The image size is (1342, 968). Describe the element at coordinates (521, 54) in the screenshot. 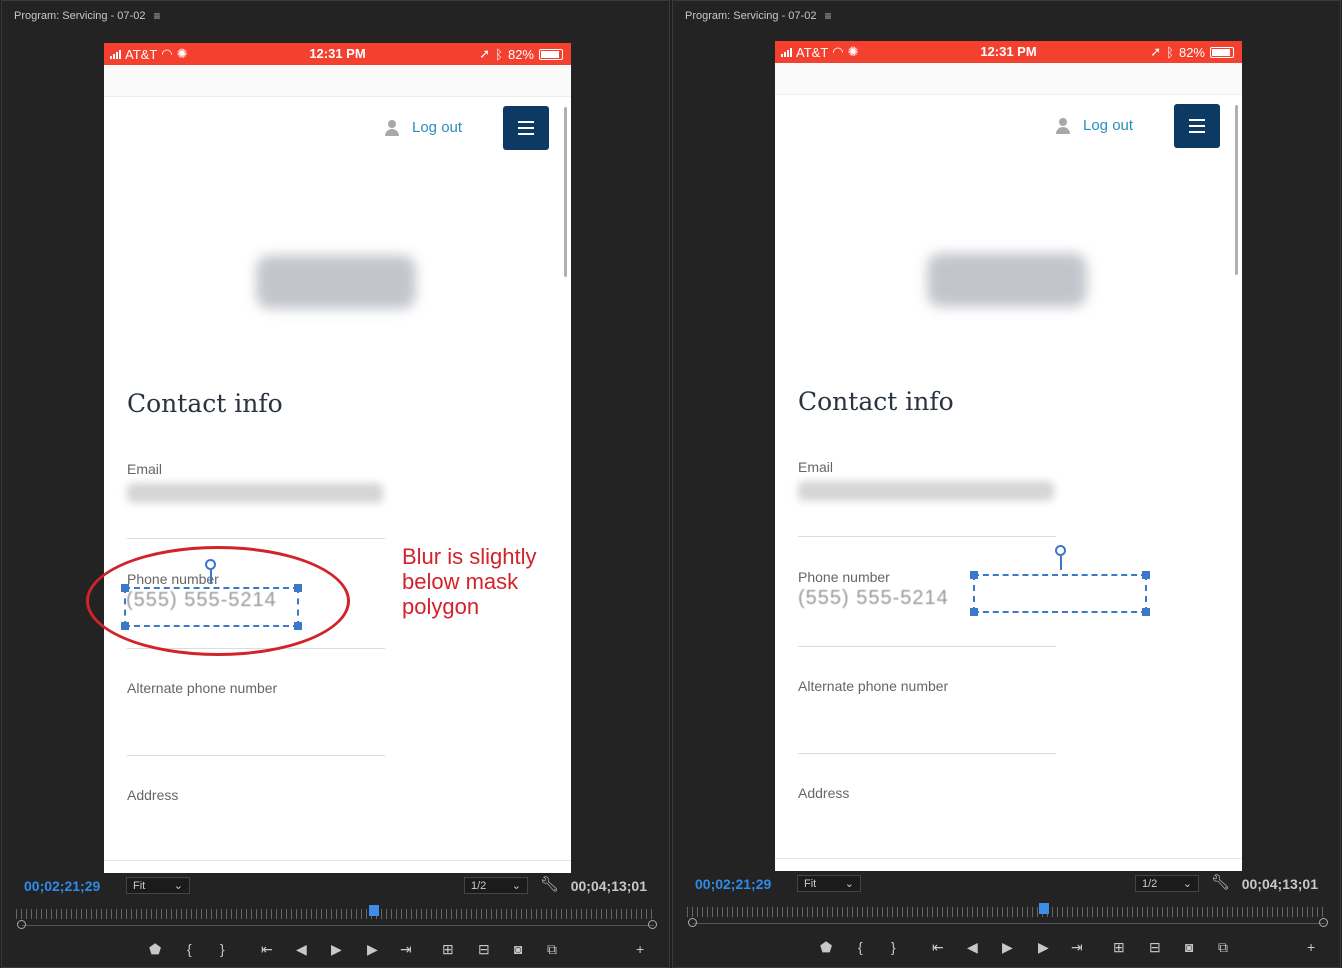

I see `status-right: ➚ ᛒ 82%` at that location.